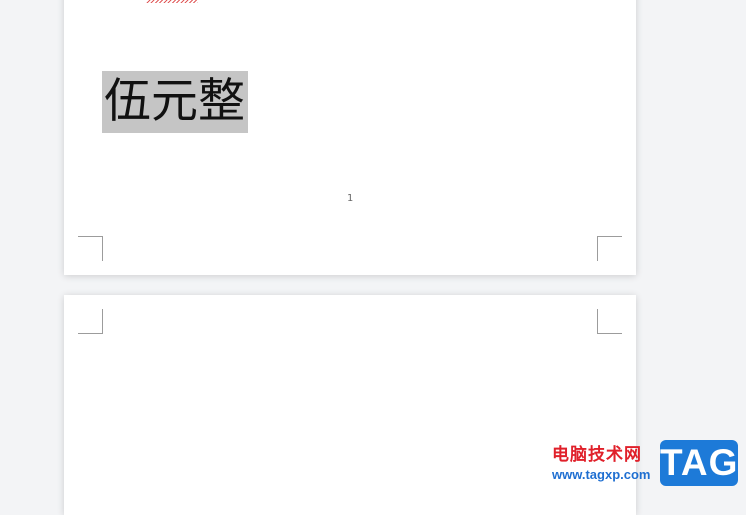 This screenshot has width=746, height=515. I want to click on watermark-logo-badge: TAG, so click(699, 463).